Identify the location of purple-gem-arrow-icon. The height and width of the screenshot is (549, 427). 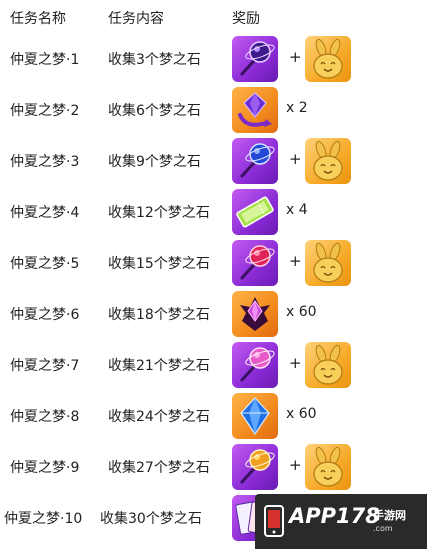
(255, 110).